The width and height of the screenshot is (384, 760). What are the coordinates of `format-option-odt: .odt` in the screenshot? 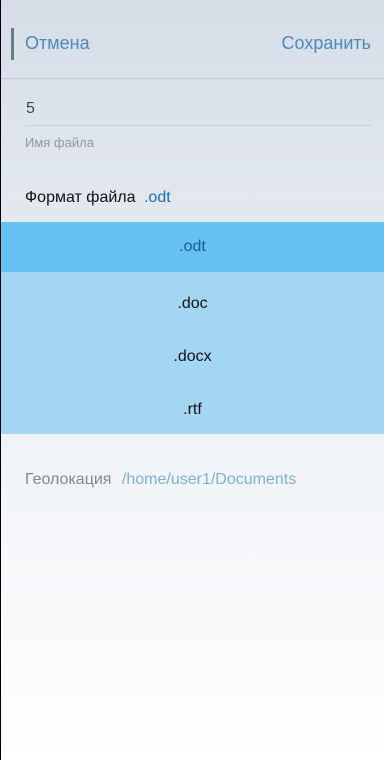 It's located at (192, 247).